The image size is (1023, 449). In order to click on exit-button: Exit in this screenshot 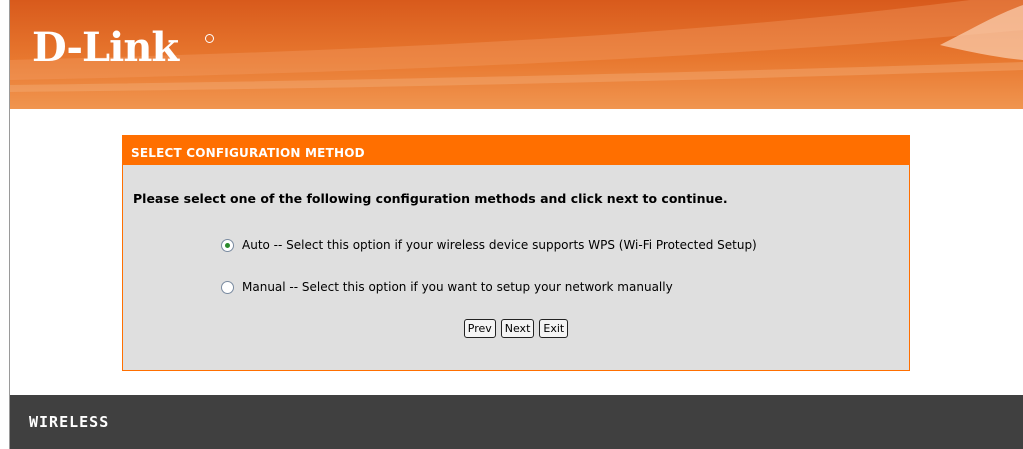, I will do `click(554, 328)`.